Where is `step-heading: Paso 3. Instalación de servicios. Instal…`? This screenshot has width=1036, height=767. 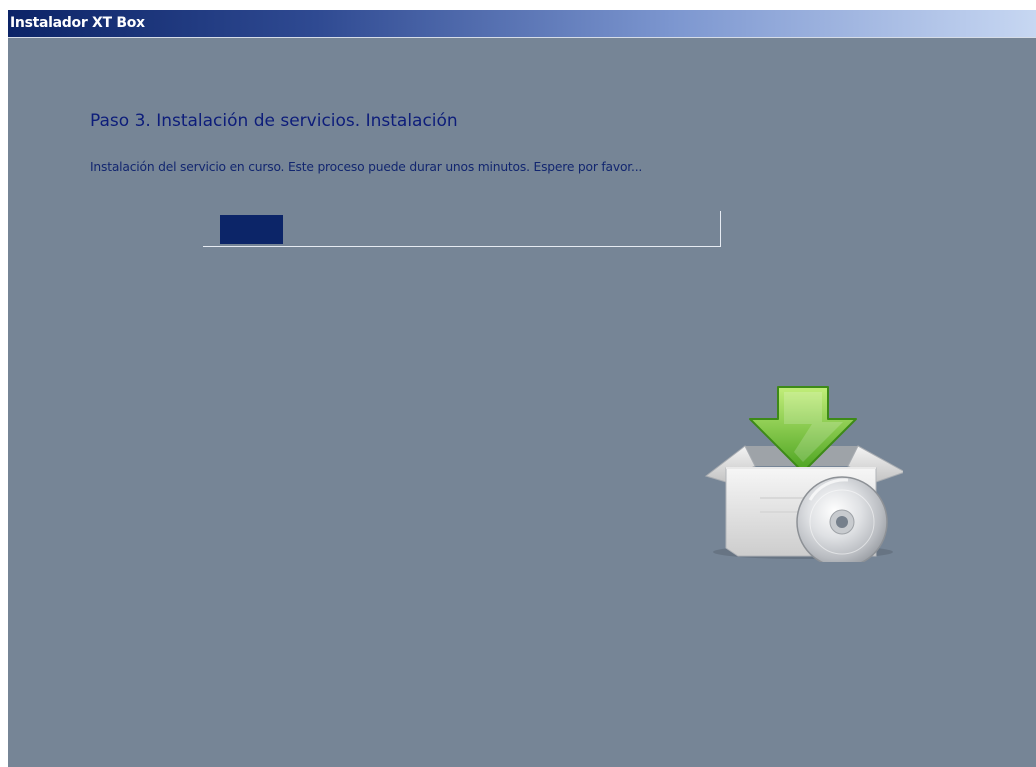 step-heading: Paso 3. Instalación de servicios. Instal… is located at coordinates (274, 121).